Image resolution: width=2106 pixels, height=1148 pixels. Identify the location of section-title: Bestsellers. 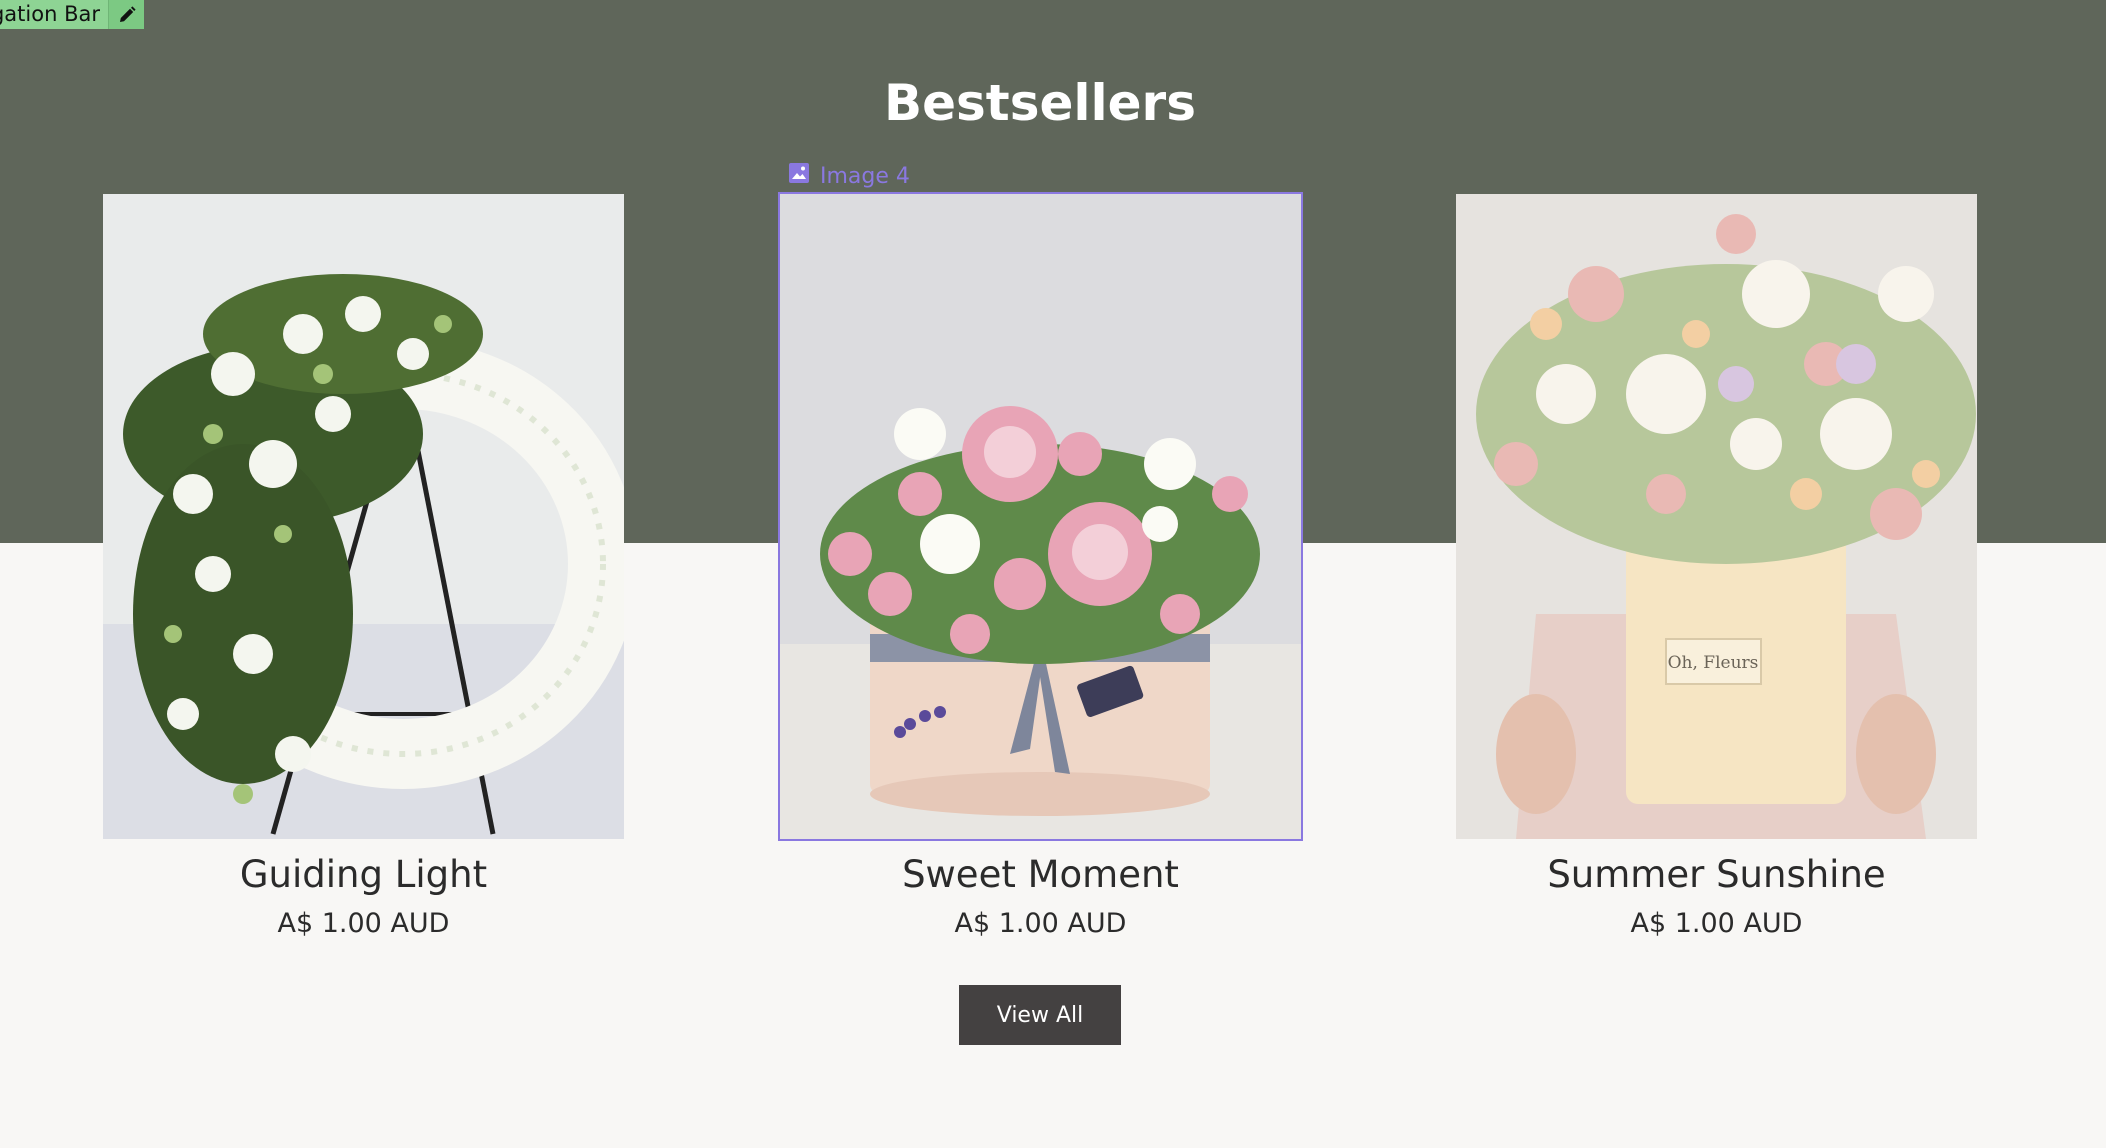
(1040, 103).